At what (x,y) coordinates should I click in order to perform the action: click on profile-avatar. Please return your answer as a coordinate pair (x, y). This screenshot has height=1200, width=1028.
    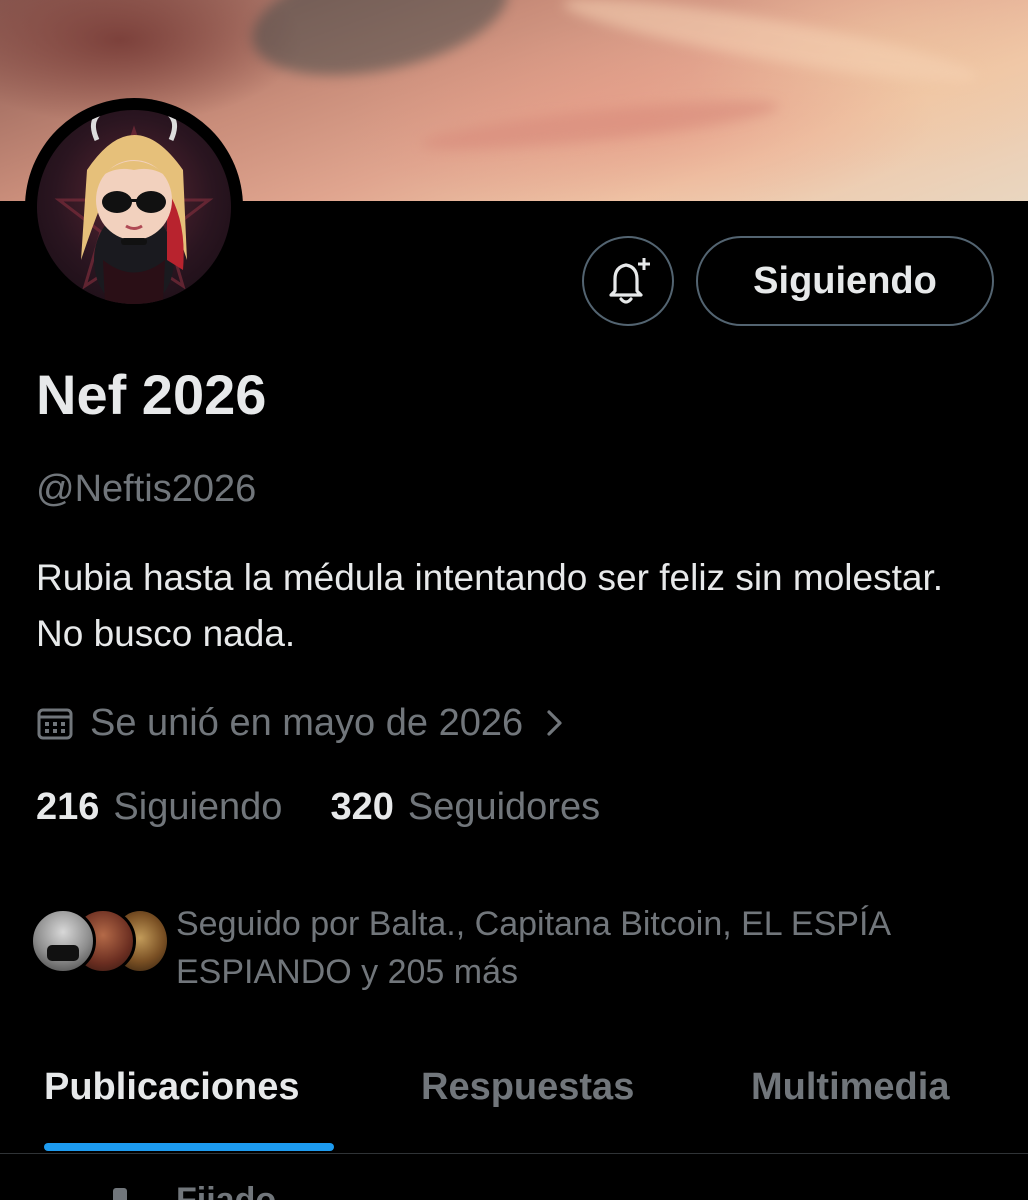
    Looking at the image, I should click on (134, 207).